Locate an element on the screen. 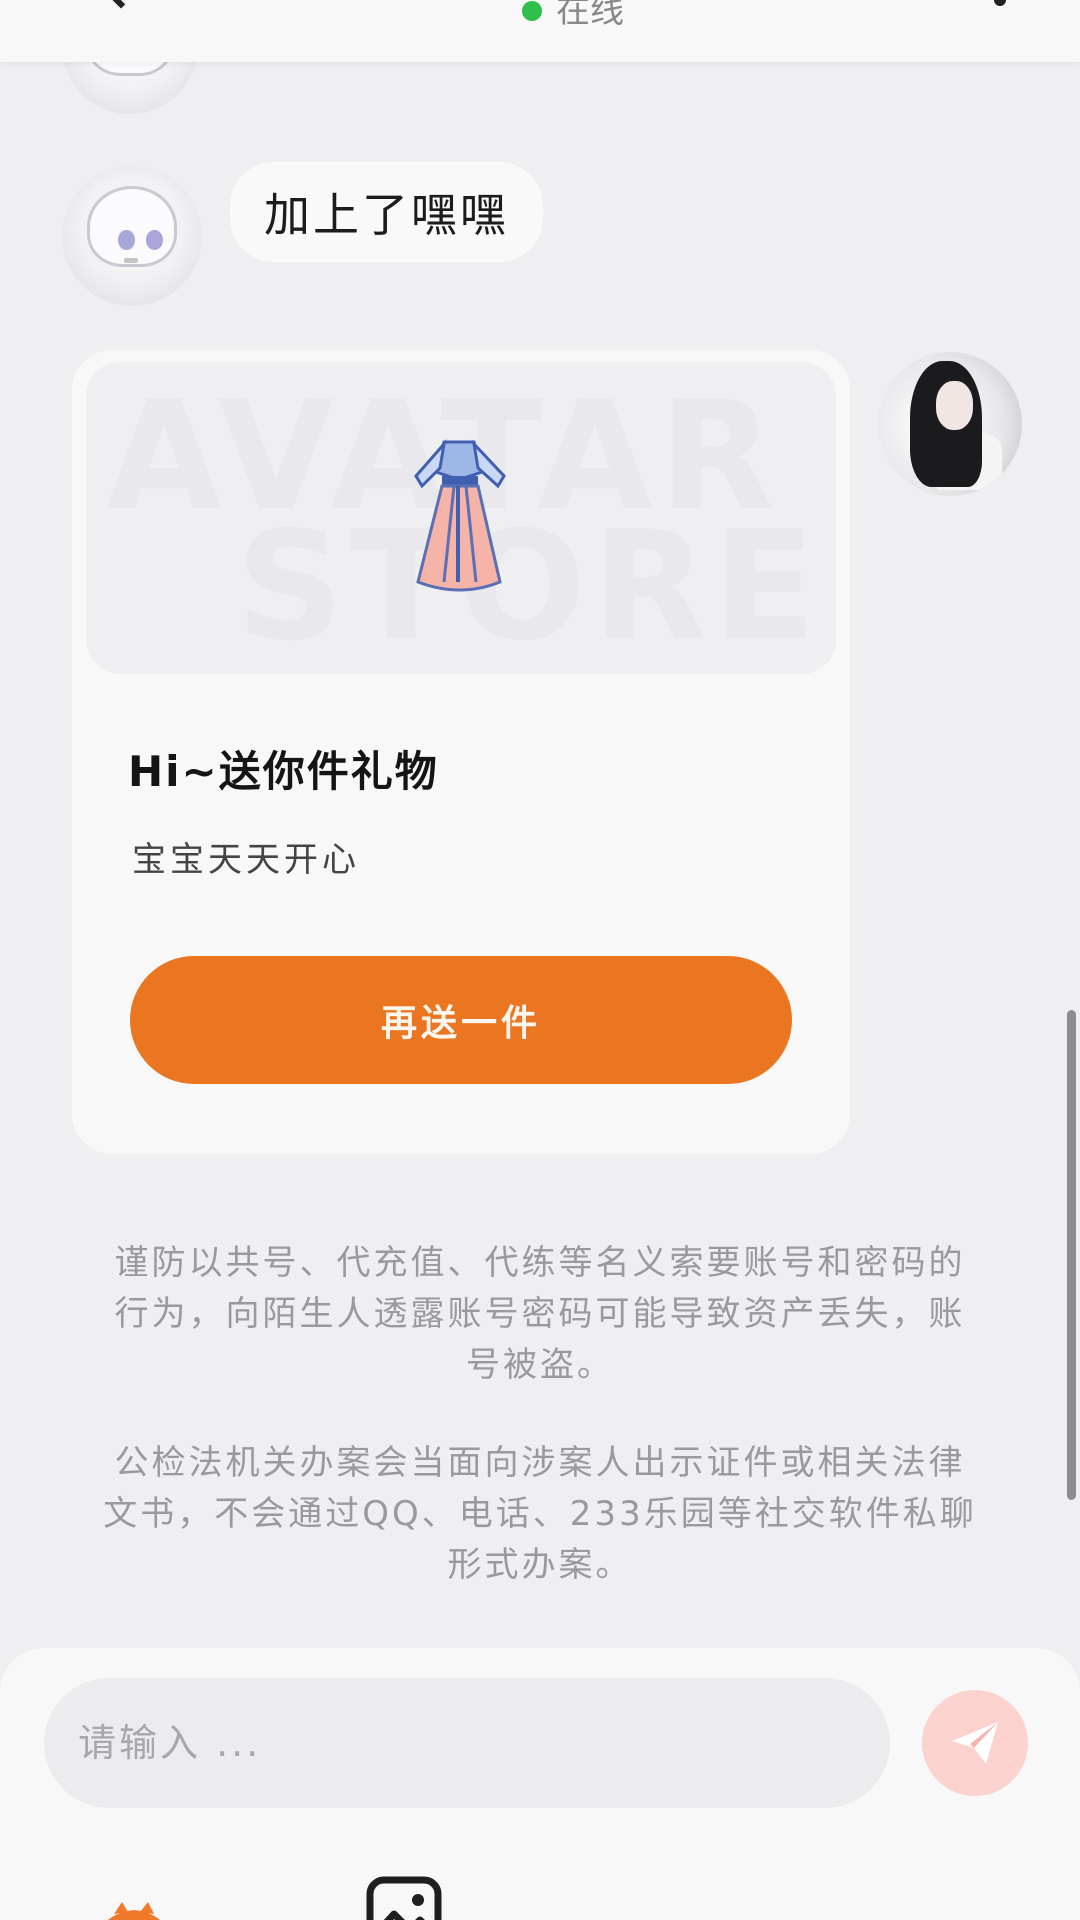 This screenshot has width=1080, height=1920. friend-avatar is located at coordinates (132, 236).